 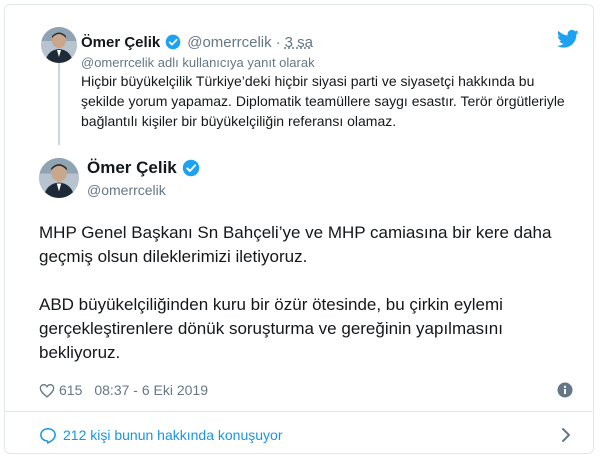 I want to click on parent-tweet-header: Ömer Çelik @omerrcelik · 3 sa, so click(x=197, y=42).